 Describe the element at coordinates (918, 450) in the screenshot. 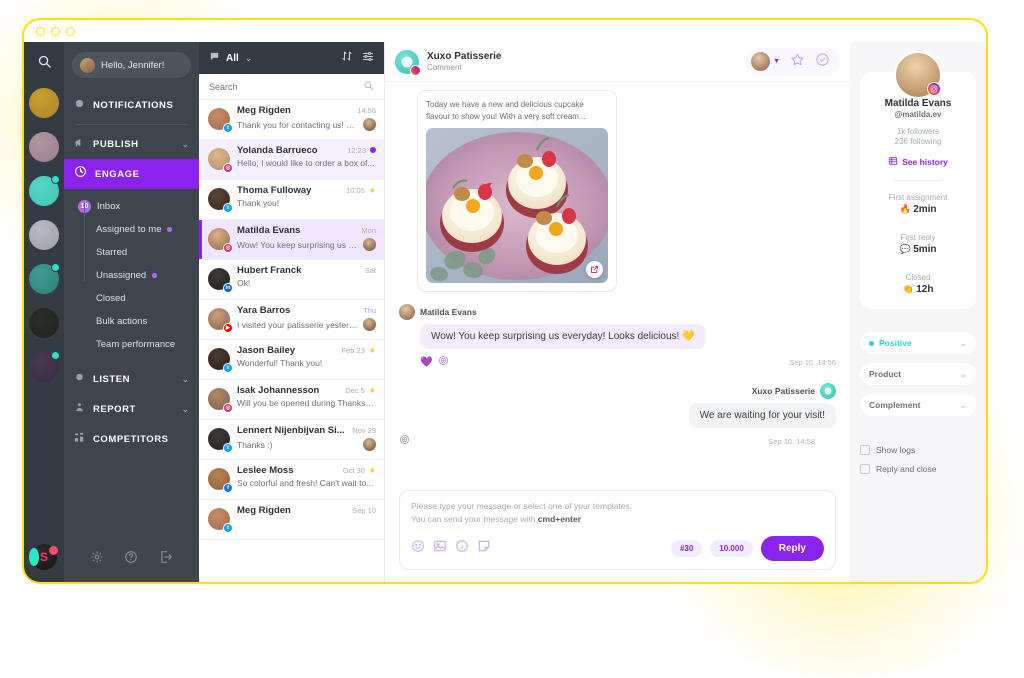

I see `show-logs-checkbox: Show logs` at that location.